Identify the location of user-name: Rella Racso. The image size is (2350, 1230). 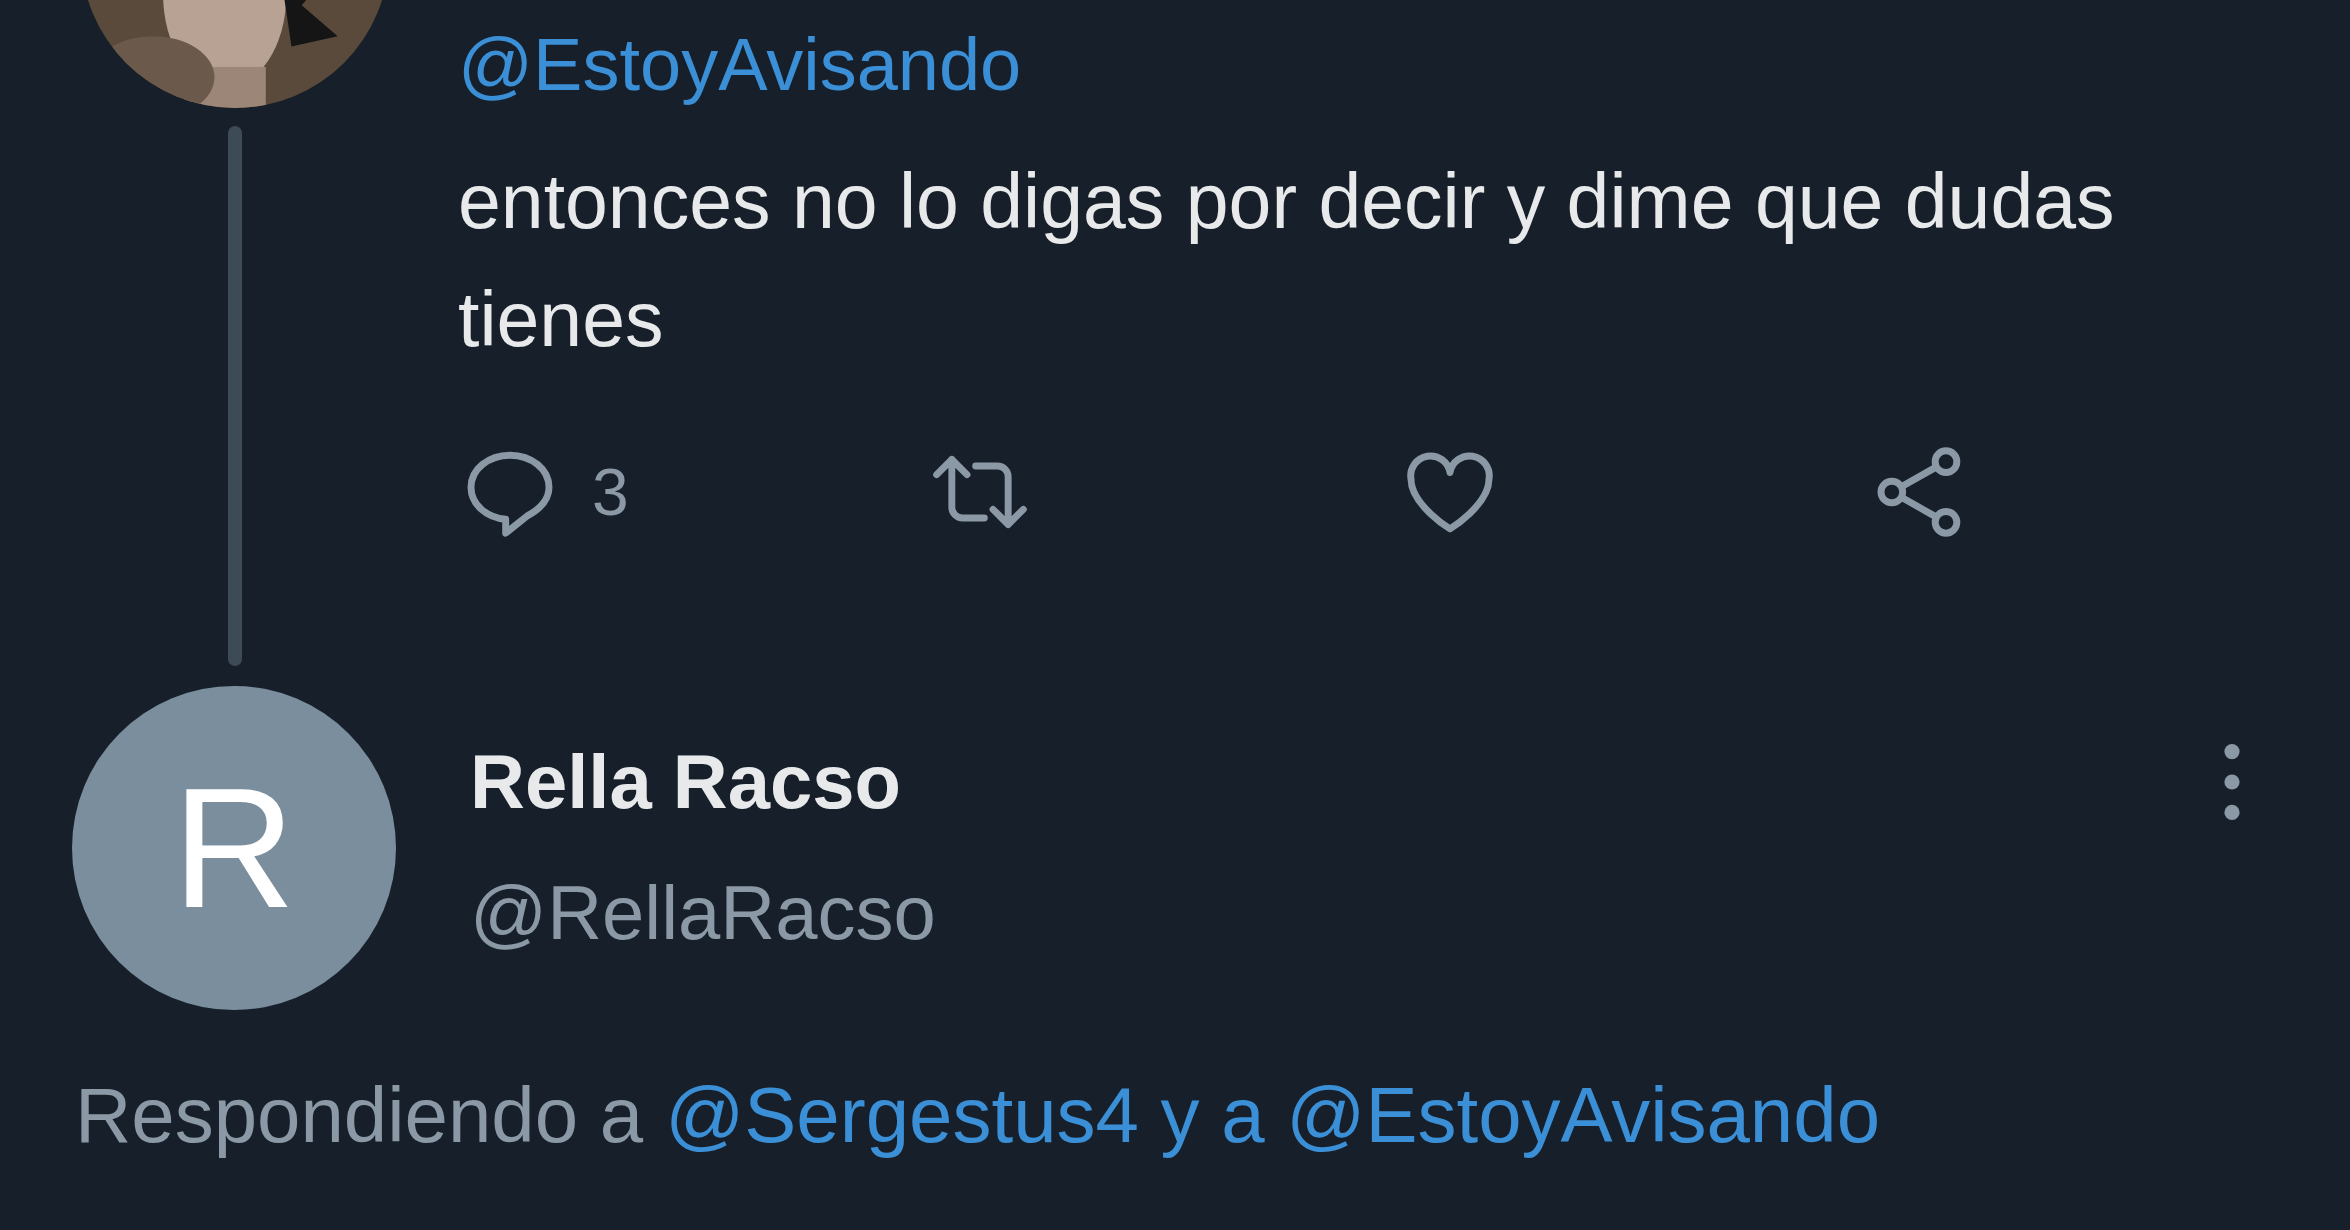
(703, 782).